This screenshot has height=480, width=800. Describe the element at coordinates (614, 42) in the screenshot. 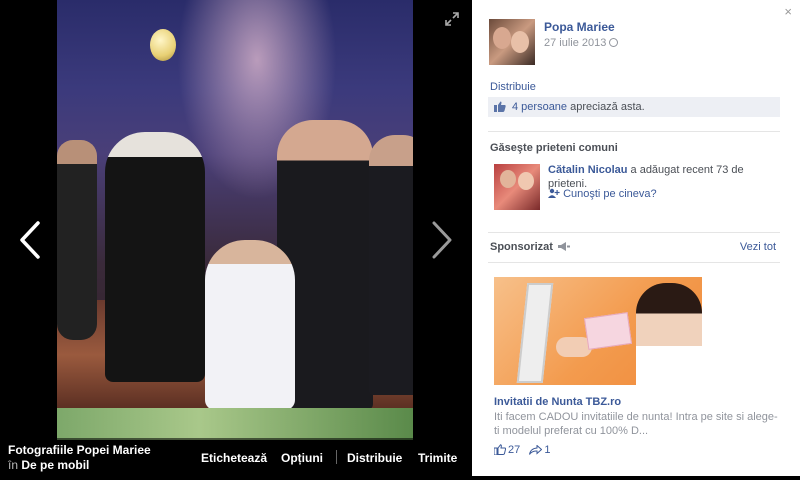

I see `globe-icon` at that location.